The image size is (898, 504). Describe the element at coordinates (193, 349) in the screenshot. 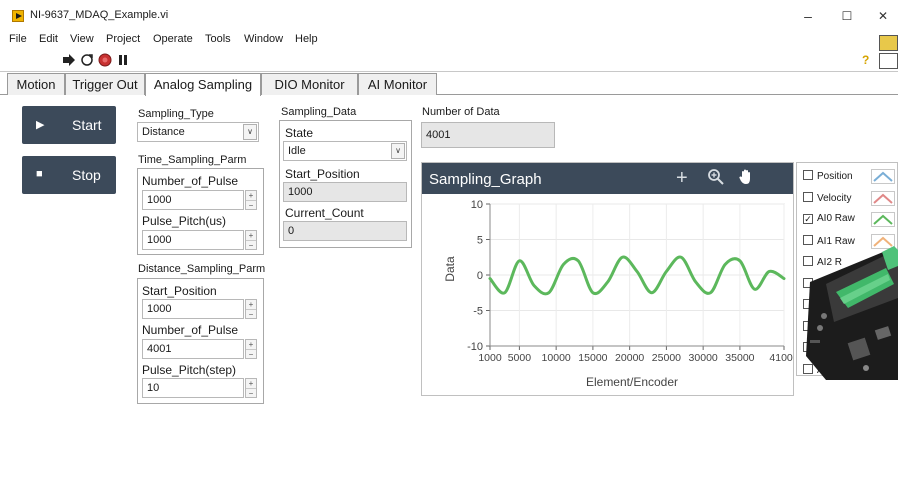

I see `distance-num-pulse-input: 4001` at that location.